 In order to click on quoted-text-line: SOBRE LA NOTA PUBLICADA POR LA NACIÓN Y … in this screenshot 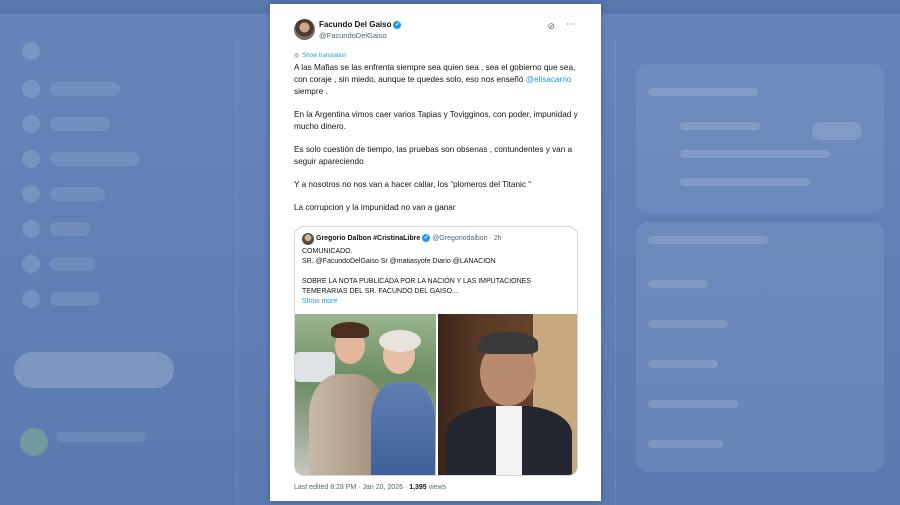, I will do `click(416, 281)`.